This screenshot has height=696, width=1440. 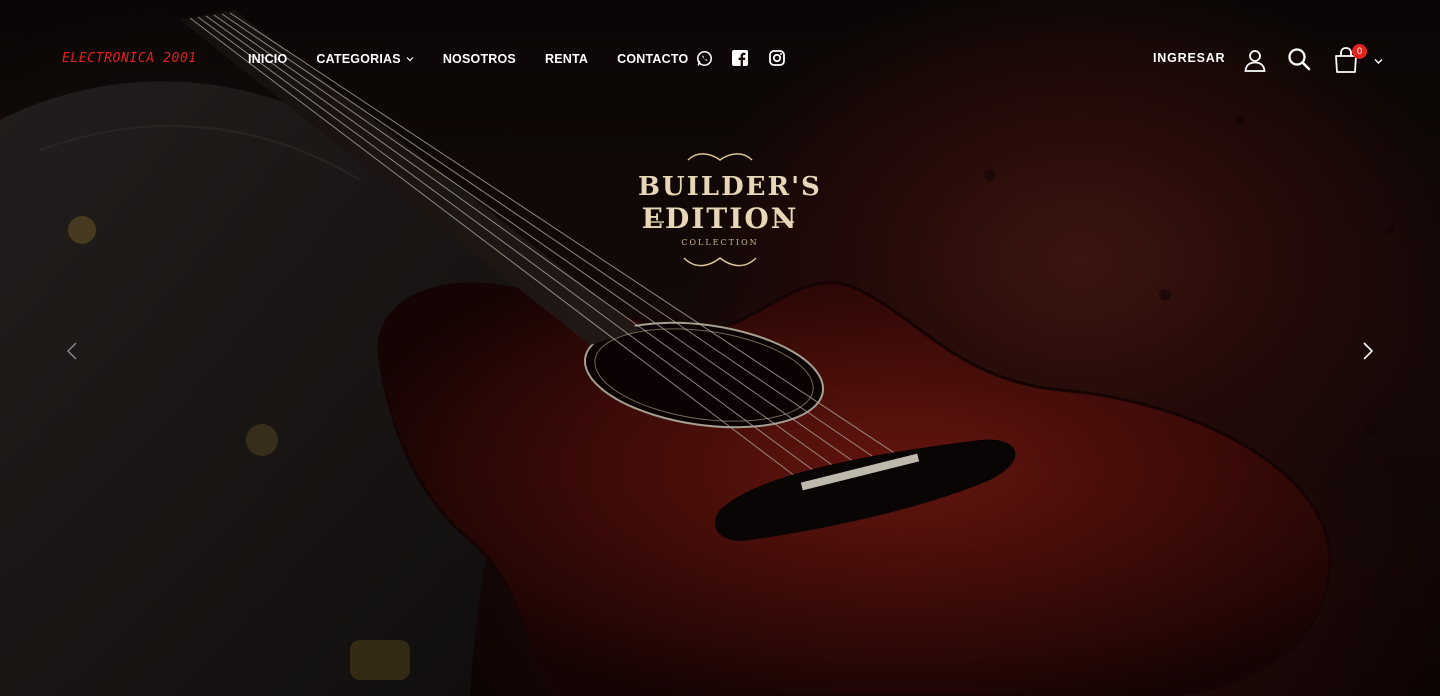 What do you see at coordinates (1378, 61) in the screenshot?
I see `cart-chevron-down-icon` at bounding box center [1378, 61].